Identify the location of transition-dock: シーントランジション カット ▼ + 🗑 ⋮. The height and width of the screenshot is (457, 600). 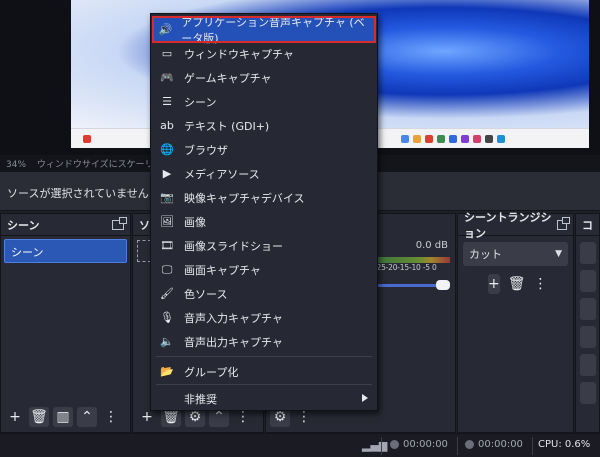
(515, 322).